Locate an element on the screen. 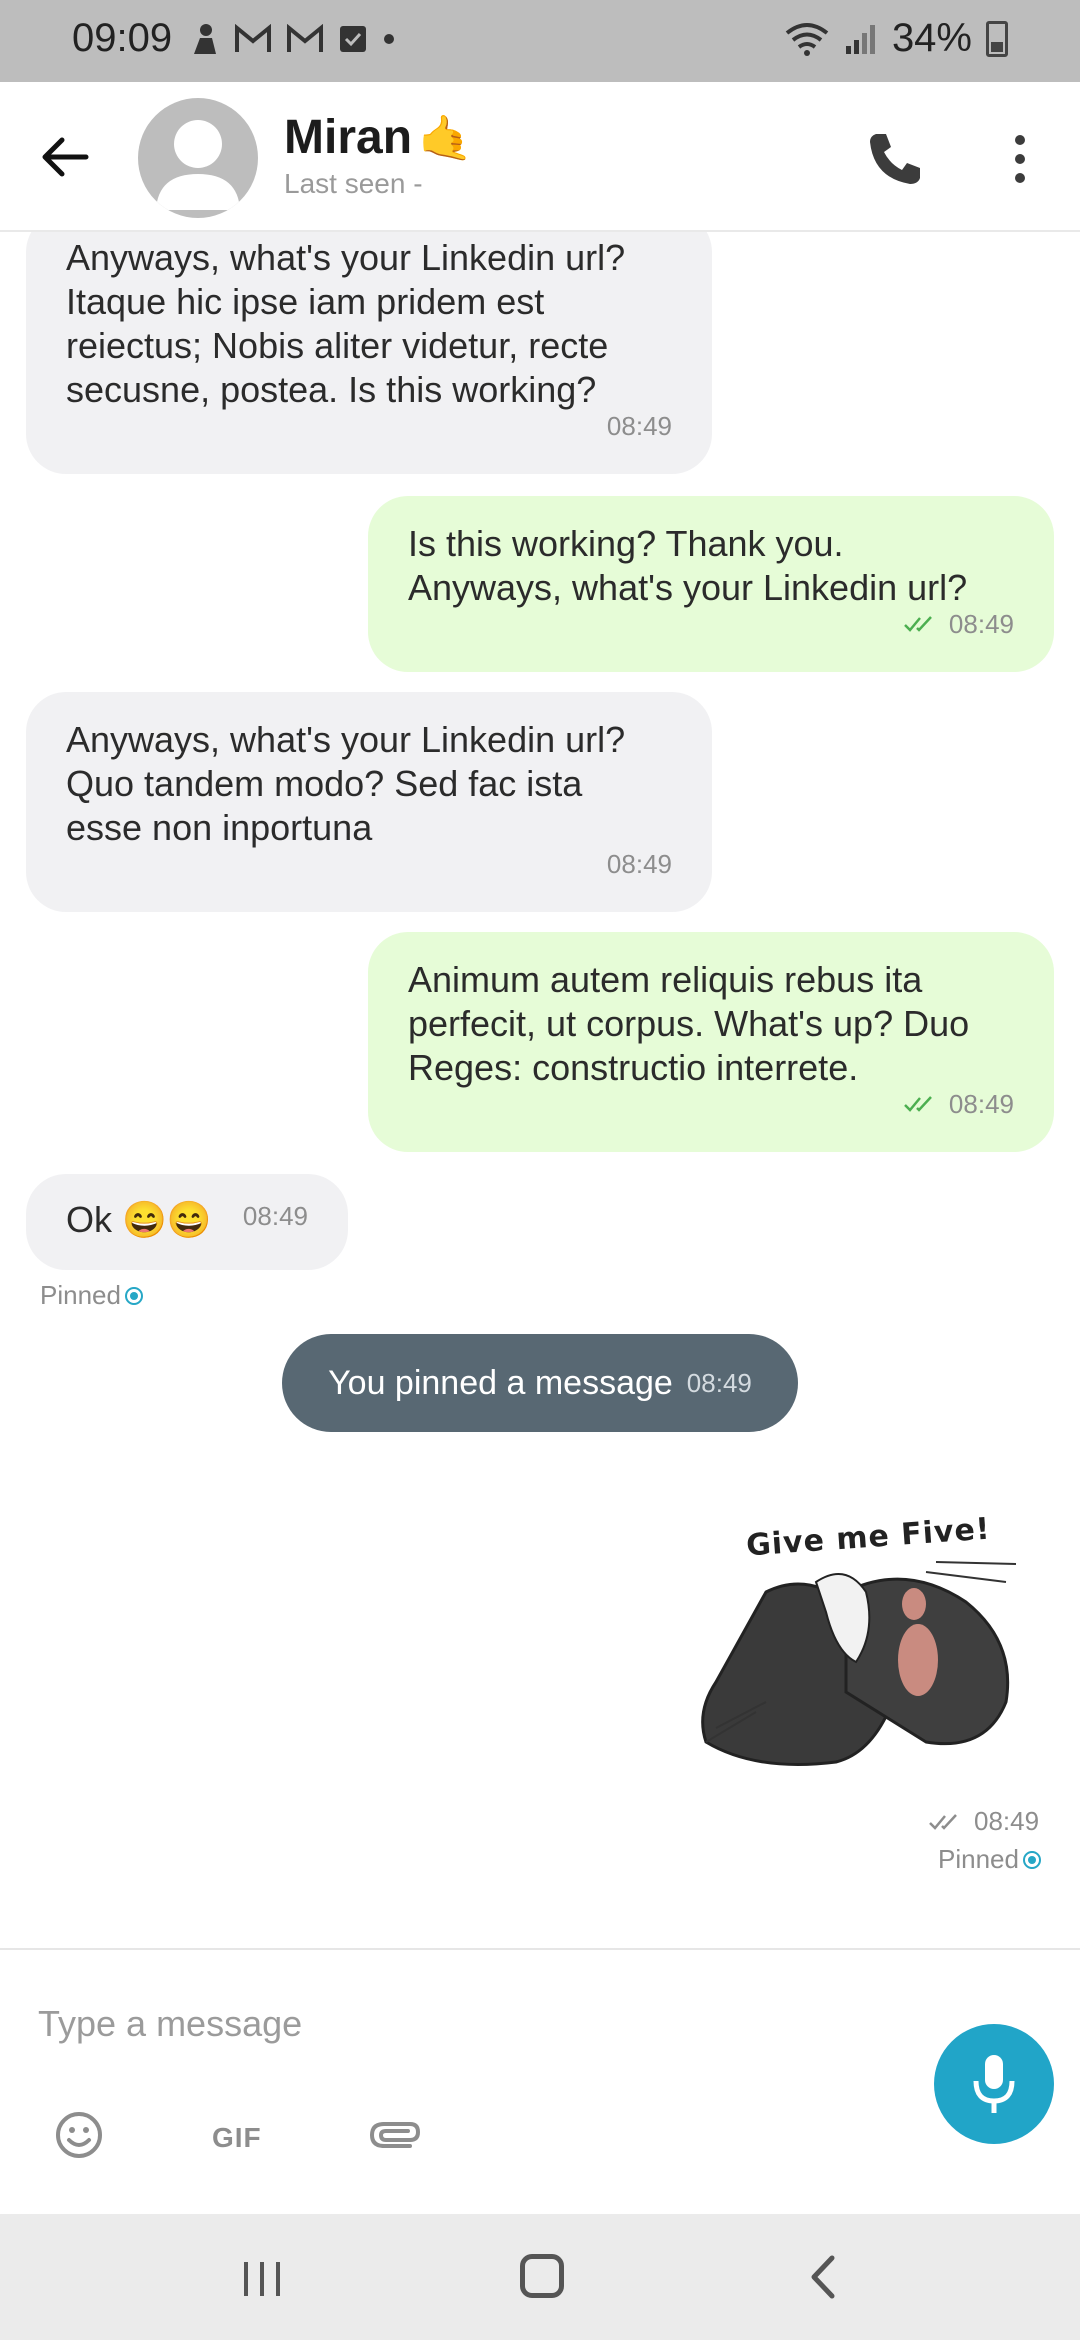  person-icon is located at coordinates (205, 39).